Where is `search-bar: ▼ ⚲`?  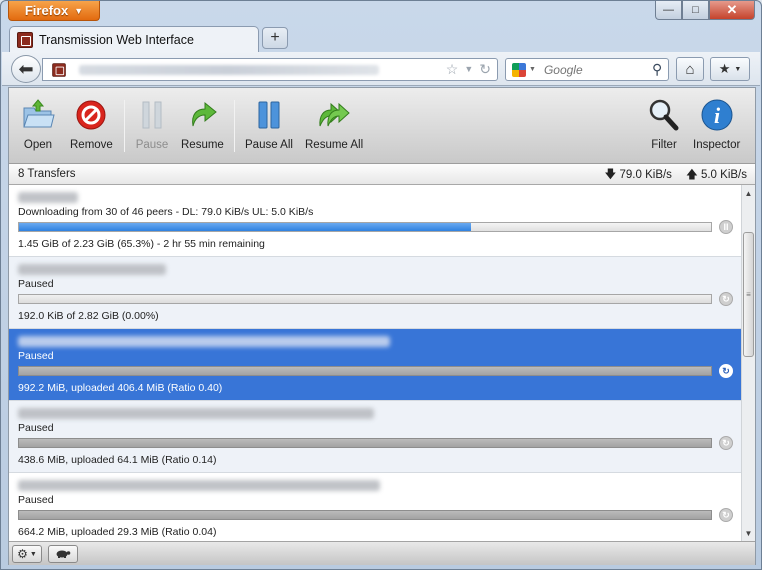 search-bar: ▼ ⚲ is located at coordinates (587, 69).